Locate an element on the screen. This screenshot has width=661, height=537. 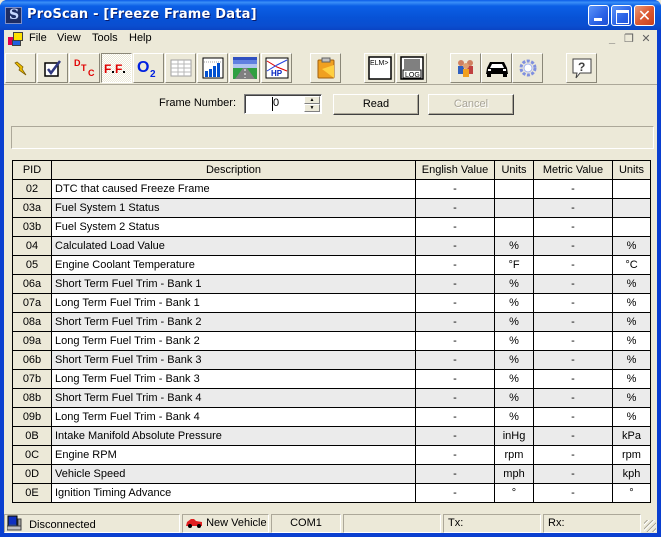
freeze-frame-button: FF is located at coordinates (116, 68).